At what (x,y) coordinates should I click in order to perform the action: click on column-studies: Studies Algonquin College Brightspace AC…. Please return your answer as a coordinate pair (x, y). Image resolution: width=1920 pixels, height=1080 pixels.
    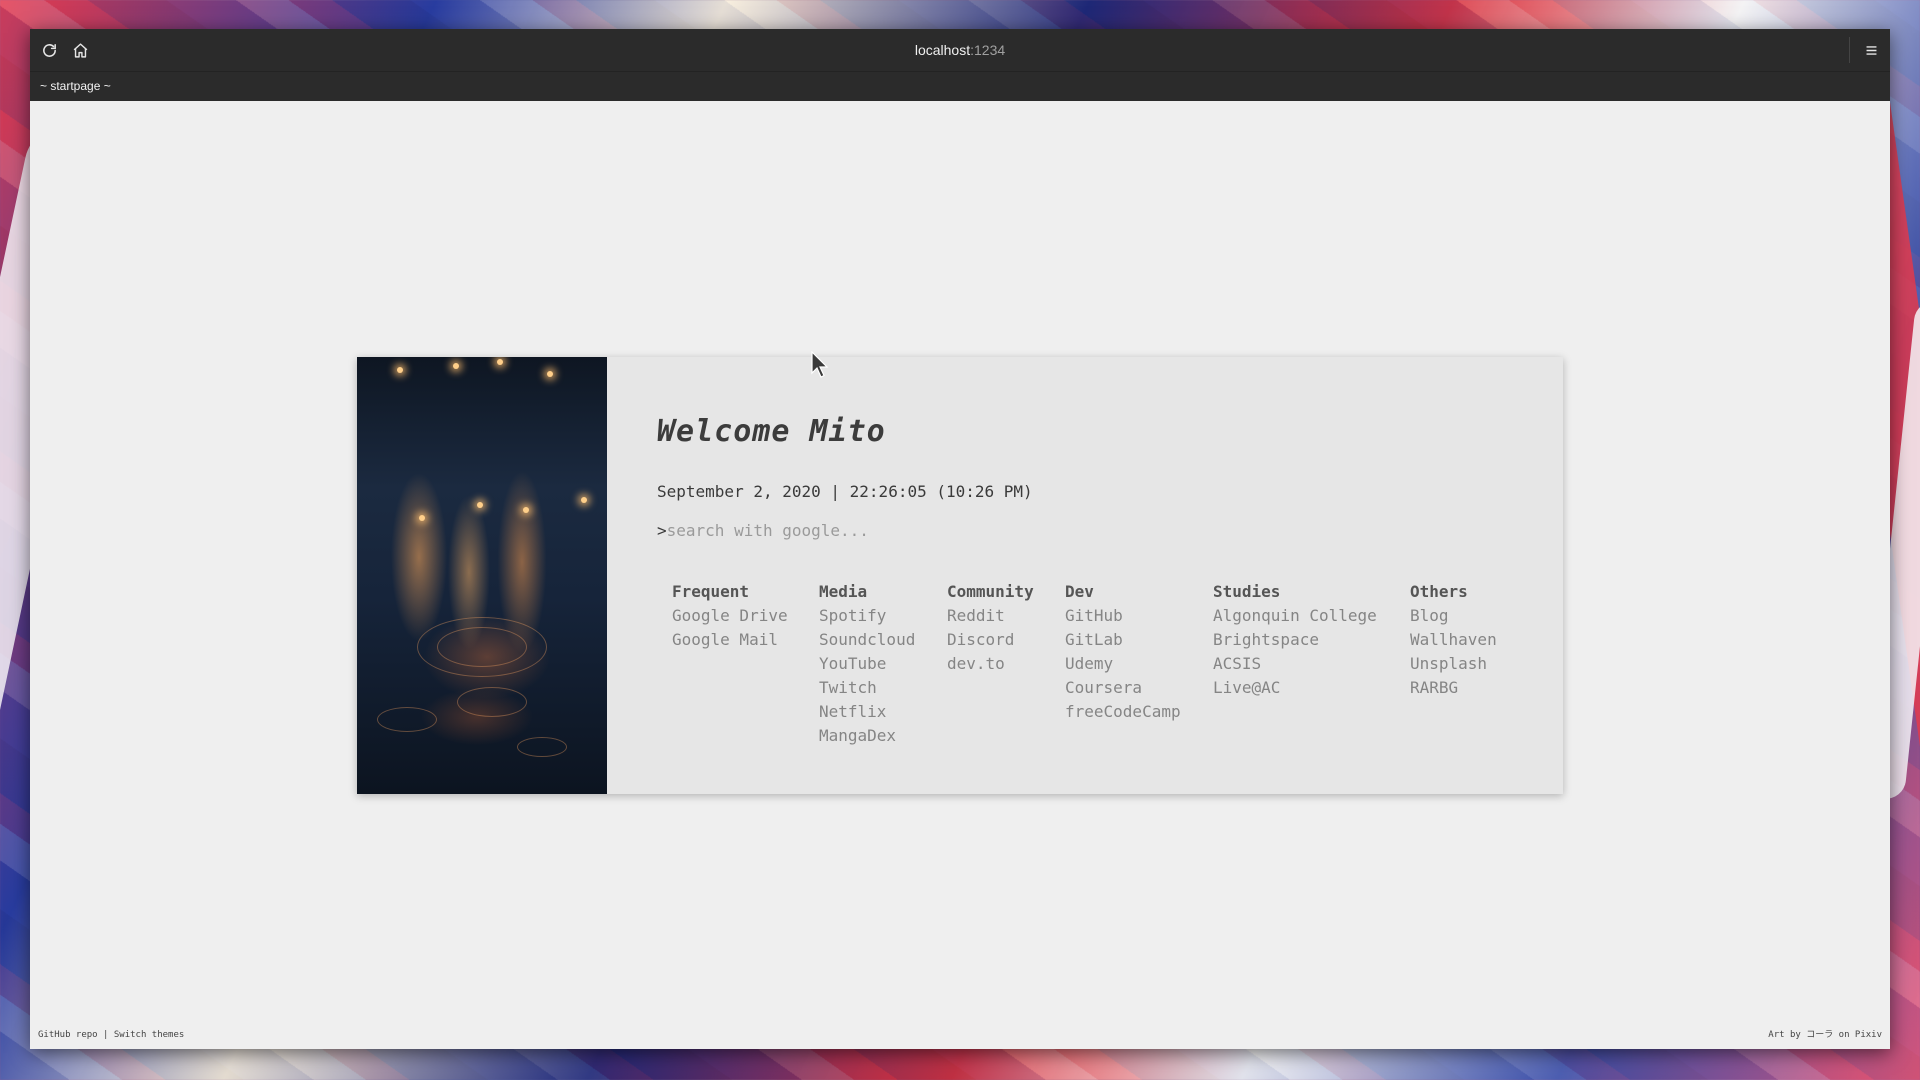
    Looking at the image, I should click on (1295, 642).